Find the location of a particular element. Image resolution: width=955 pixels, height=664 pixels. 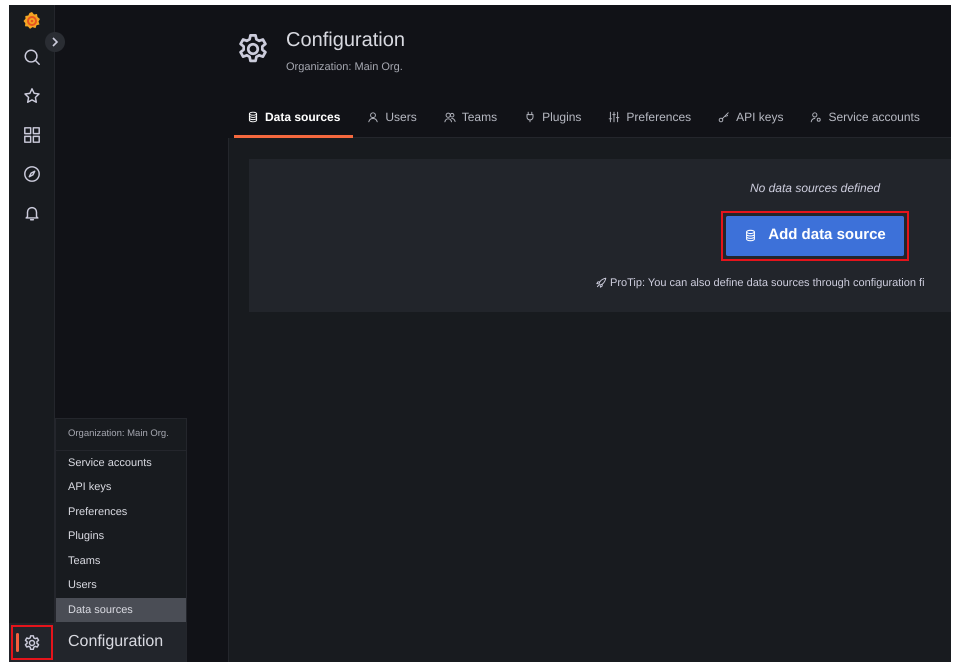

expand-button is located at coordinates (55, 42).